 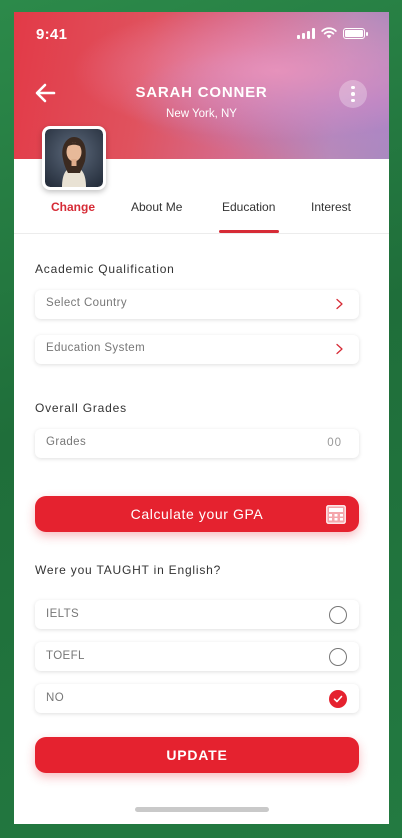 I want to click on tab-education: Education, so click(x=248, y=207).